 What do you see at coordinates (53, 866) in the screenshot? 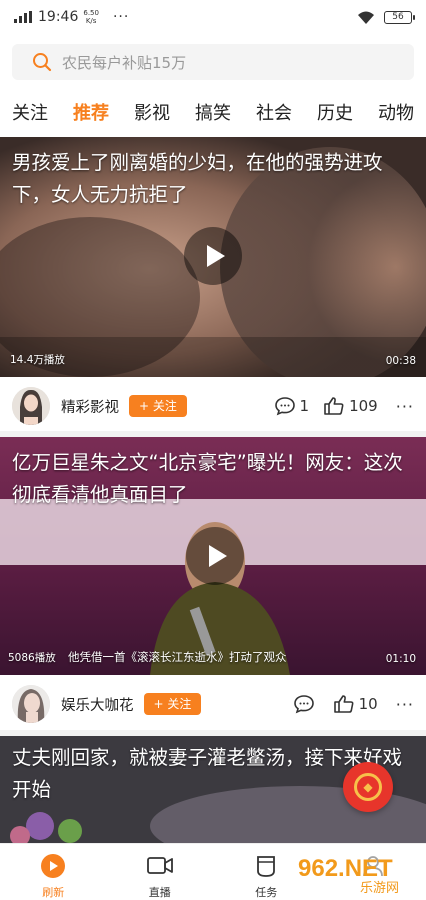
I see `refresh-icon` at bounding box center [53, 866].